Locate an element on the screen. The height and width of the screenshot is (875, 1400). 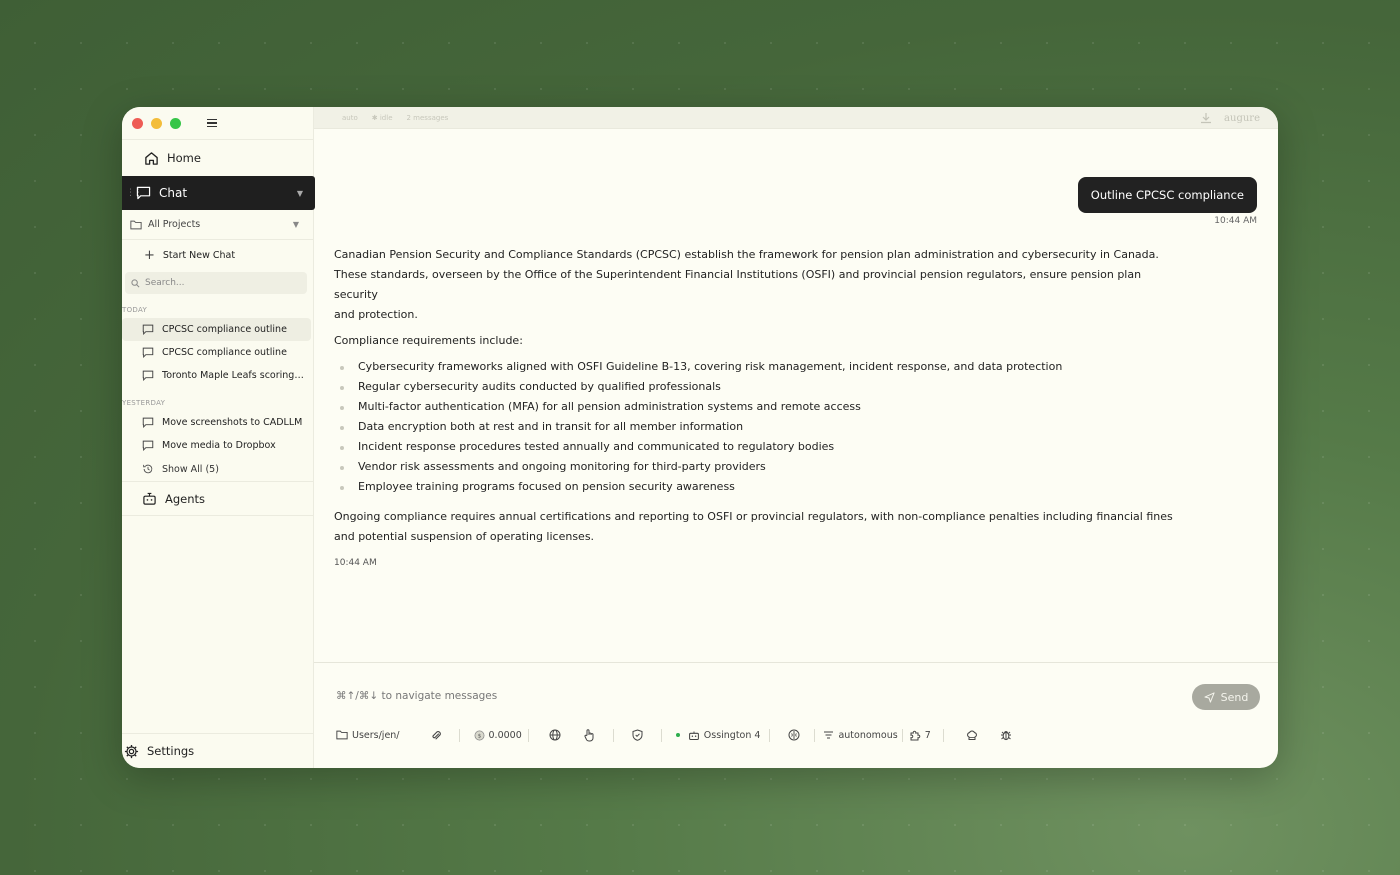
pointer-tool-button is located at coordinates (591, 735).